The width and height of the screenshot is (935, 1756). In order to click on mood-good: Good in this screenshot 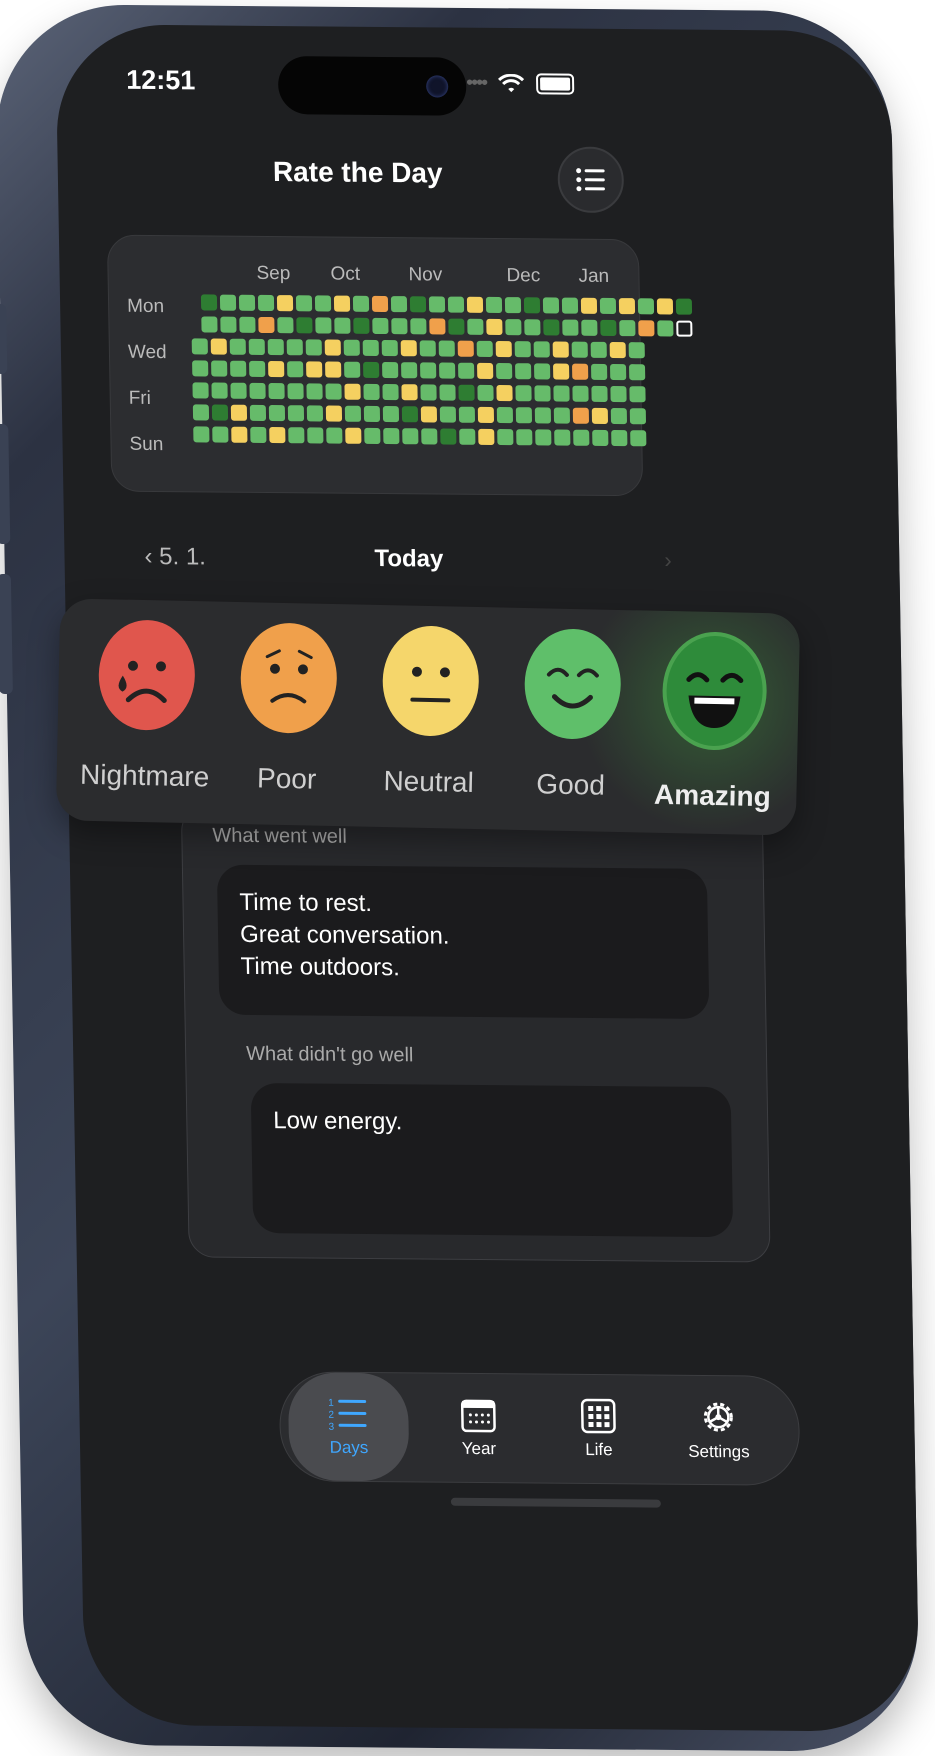, I will do `click(572, 715)`.